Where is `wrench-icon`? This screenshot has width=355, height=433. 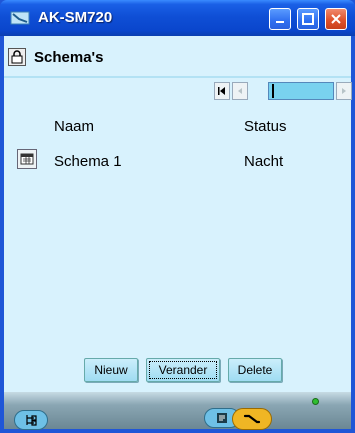
wrench-icon is located at coordinates (252, 419).